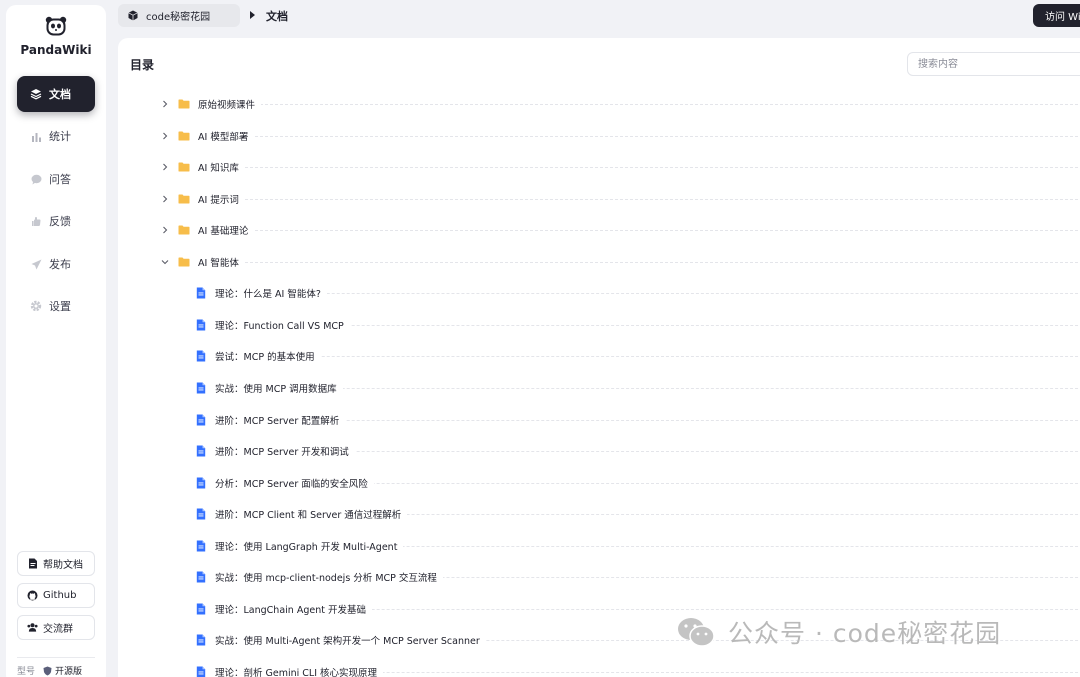 The image size is (1080, 677). I want to click on panda-logo-icon, so click(56, 26).